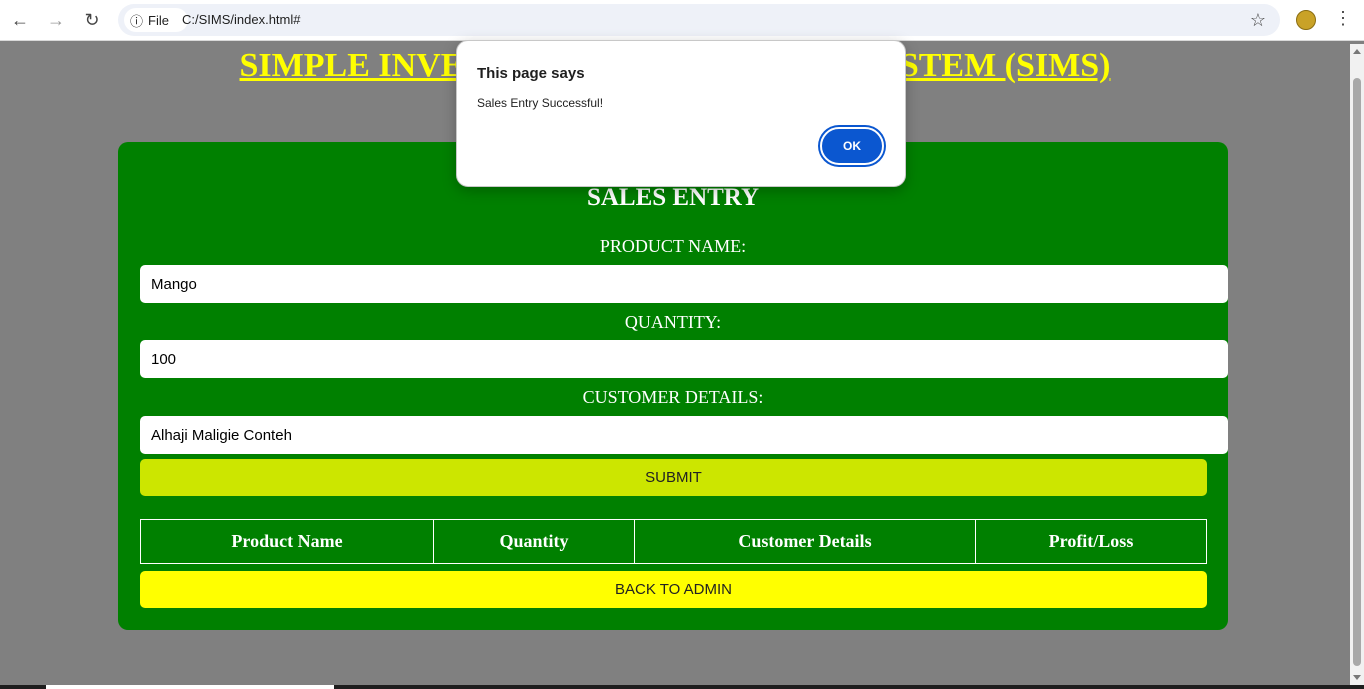  Describe the element at coordinates (684, 284) in the screenshot. I see `product-name-input` at that location.